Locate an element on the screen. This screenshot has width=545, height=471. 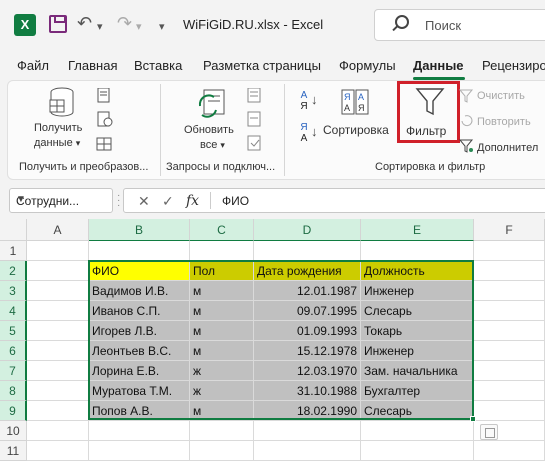
table-cell: 12.03.1970 is located at coordinates (307, 371).